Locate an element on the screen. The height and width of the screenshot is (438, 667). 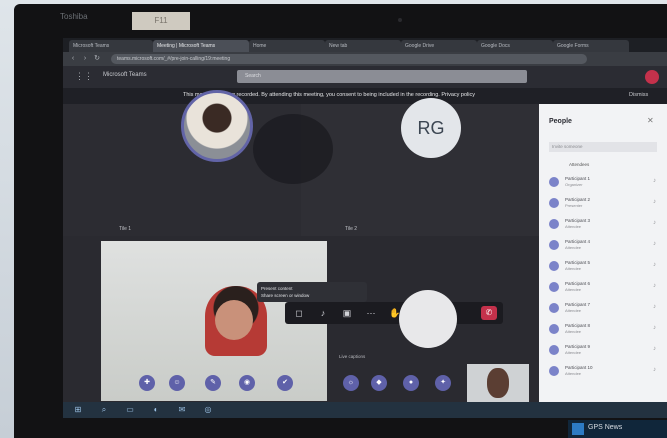
tooltip-line: Present content is located at coordinates (277, 288).